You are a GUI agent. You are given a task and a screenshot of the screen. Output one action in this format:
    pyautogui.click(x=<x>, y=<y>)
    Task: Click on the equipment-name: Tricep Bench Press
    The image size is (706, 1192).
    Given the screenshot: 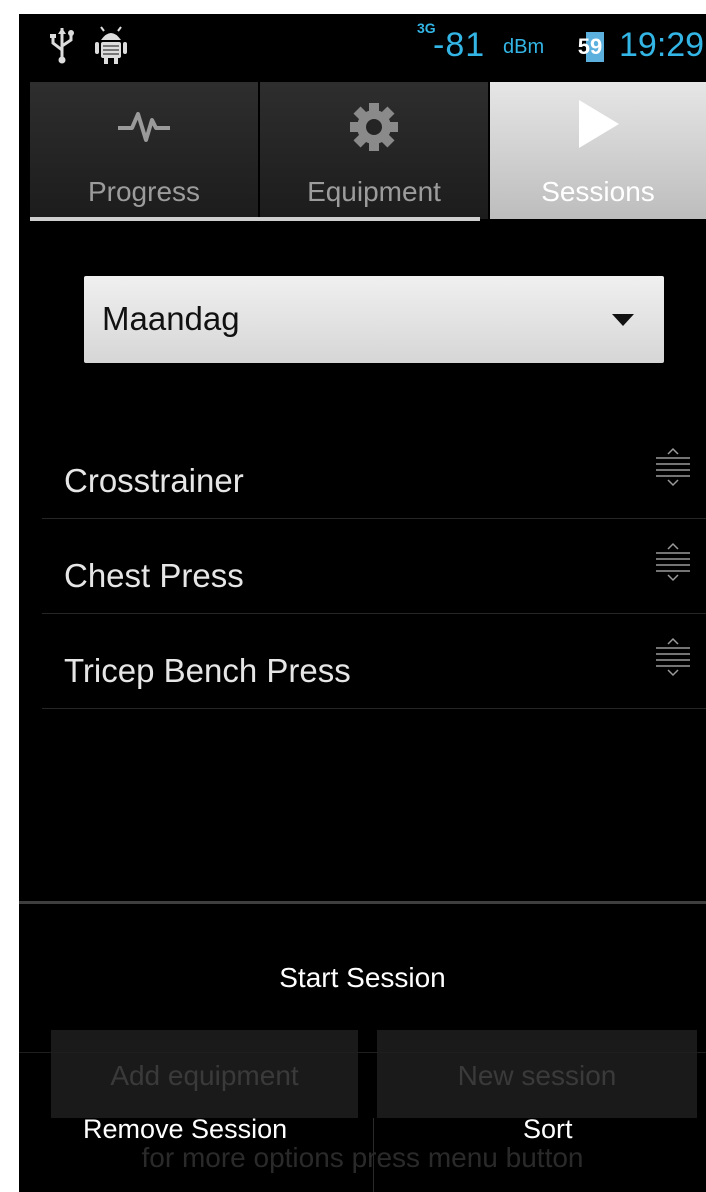 What is the action you would take?
    pyautogui.click(x=207, y=670)
    